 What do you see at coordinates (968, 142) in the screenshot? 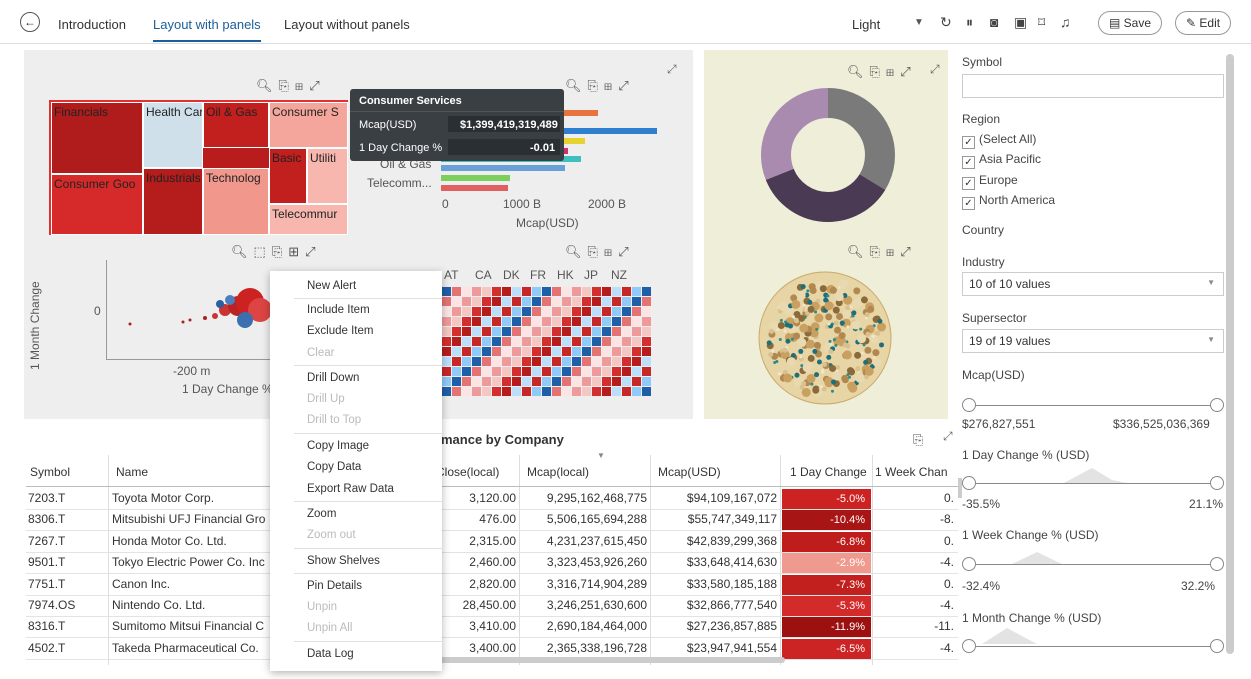
I see `checkbox-icon: ✓` at bounding box center [968, 142].